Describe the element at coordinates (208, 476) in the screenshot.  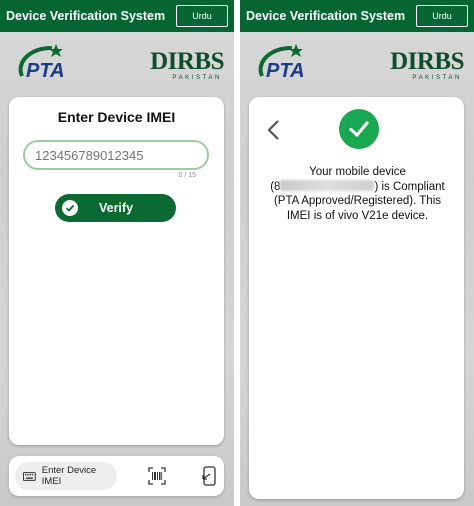
I see `export-icon` at that location.